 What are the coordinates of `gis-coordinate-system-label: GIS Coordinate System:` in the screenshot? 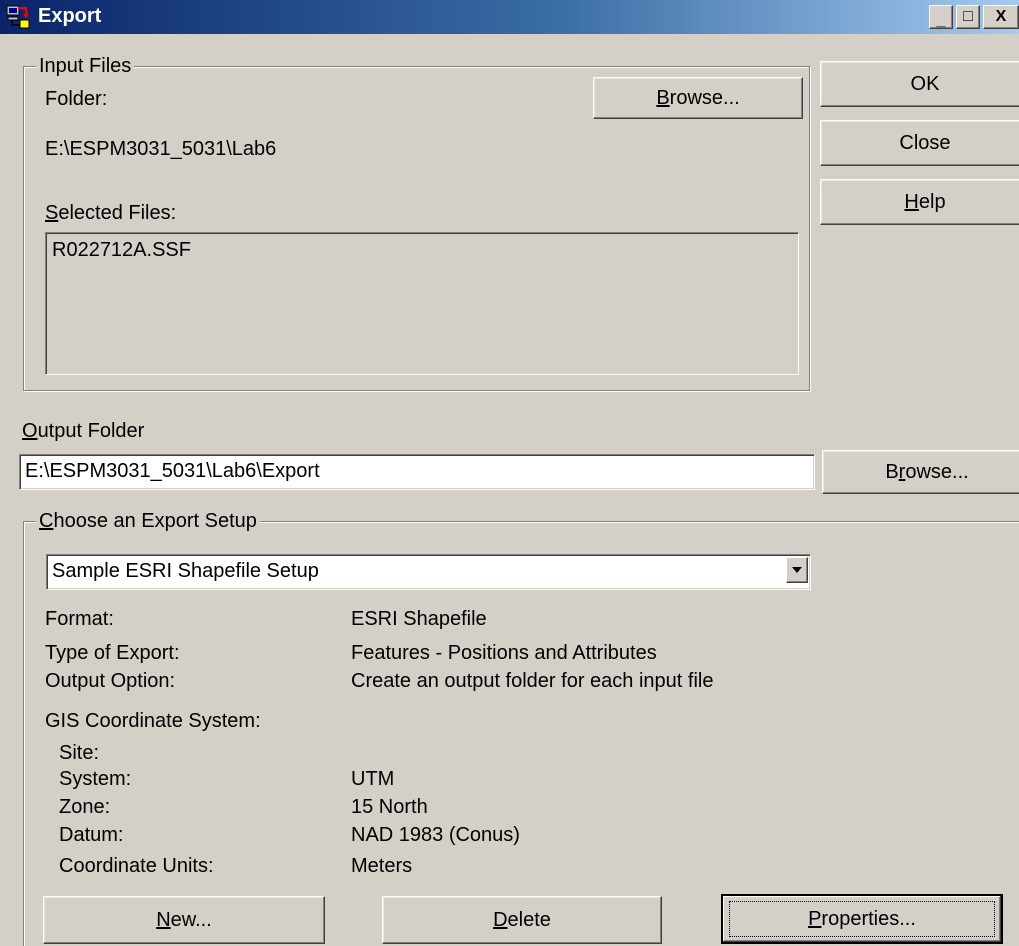 It's located at (153, 721).